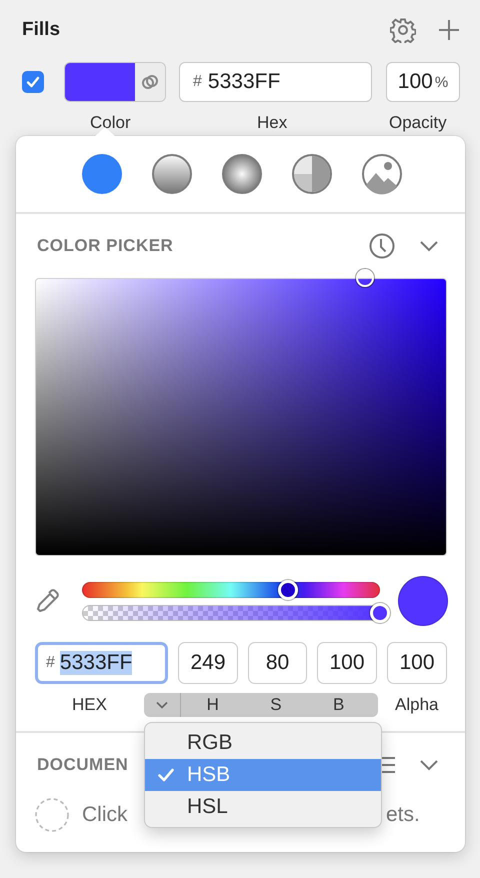  Describe the element at coordinates (382, 246) in the screenshot. I see `clock-icon` at that location.